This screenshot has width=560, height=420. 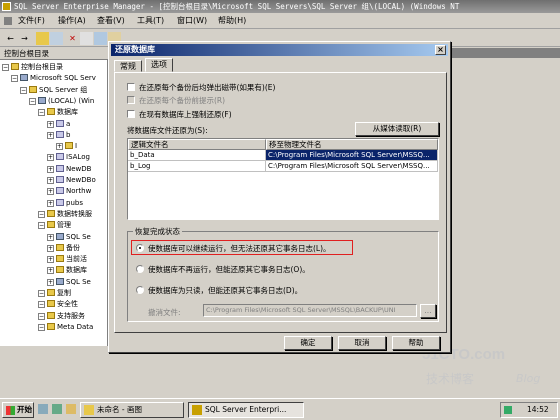 What do you see at coordinates (54, 54) in the screenshot?
I see `tree-tab: 控制台根目录` at bounding box center [54, 54].